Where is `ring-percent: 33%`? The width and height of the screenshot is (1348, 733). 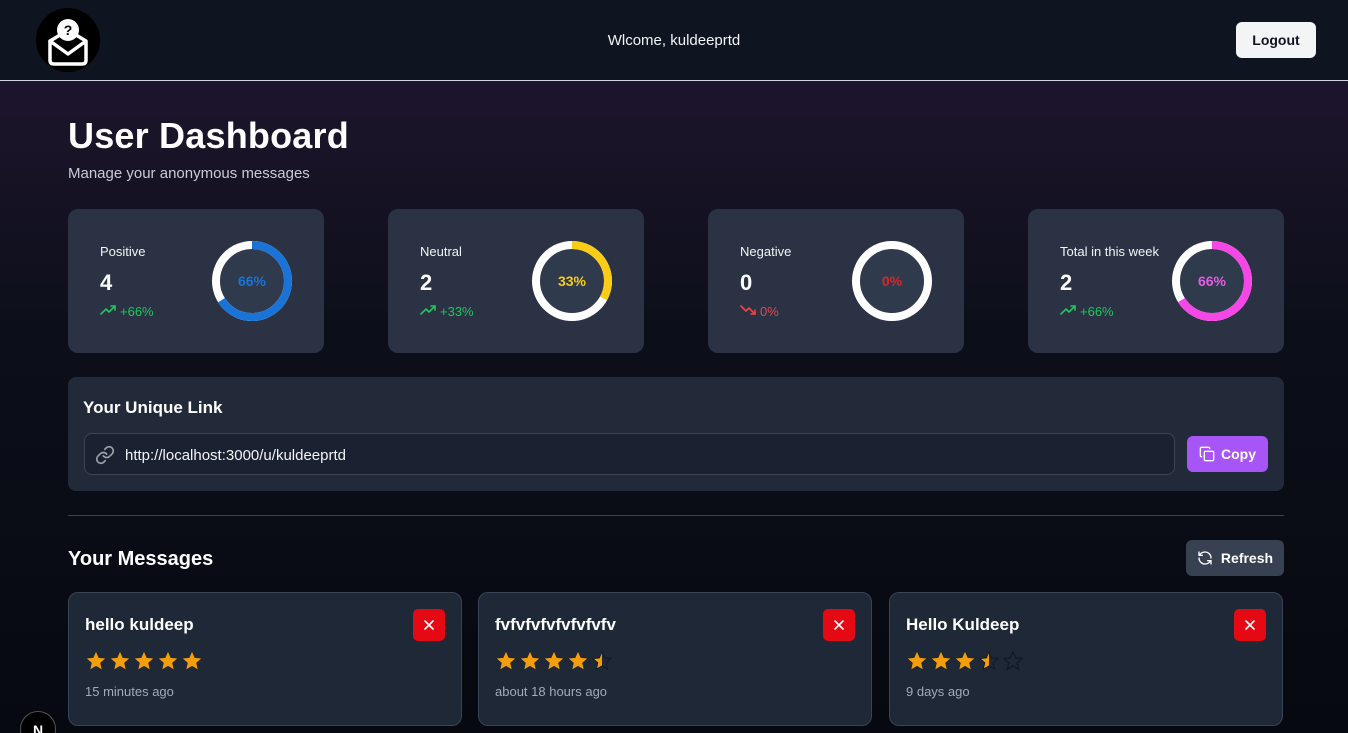 ring-percent: 33% is located at coordinates (572, 281).